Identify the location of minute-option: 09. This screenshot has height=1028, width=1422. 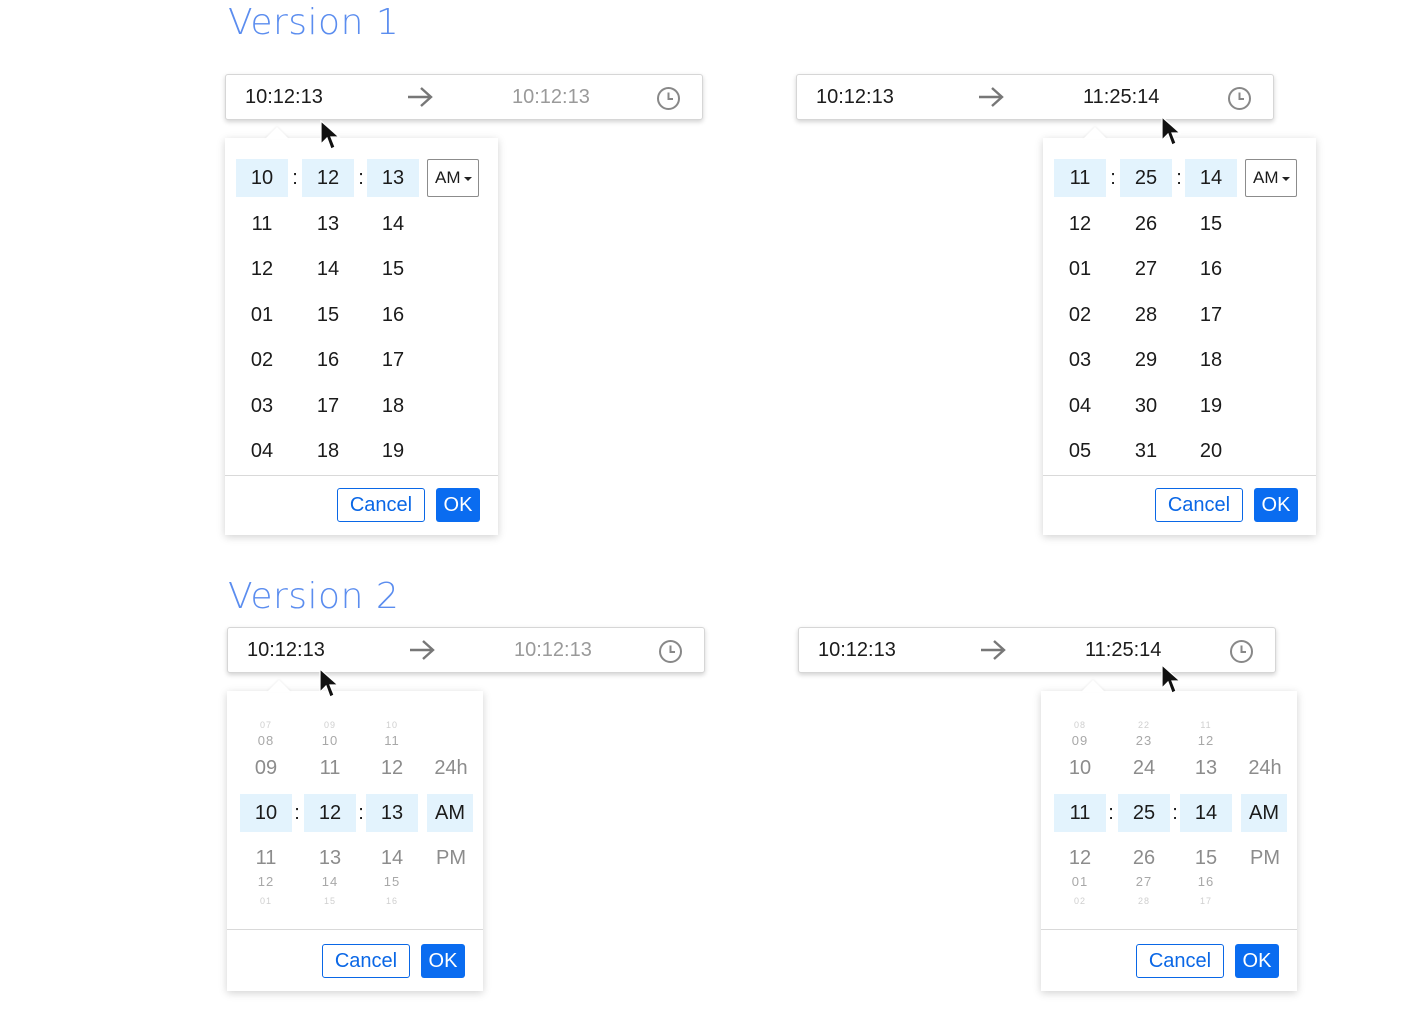
(330, 725).